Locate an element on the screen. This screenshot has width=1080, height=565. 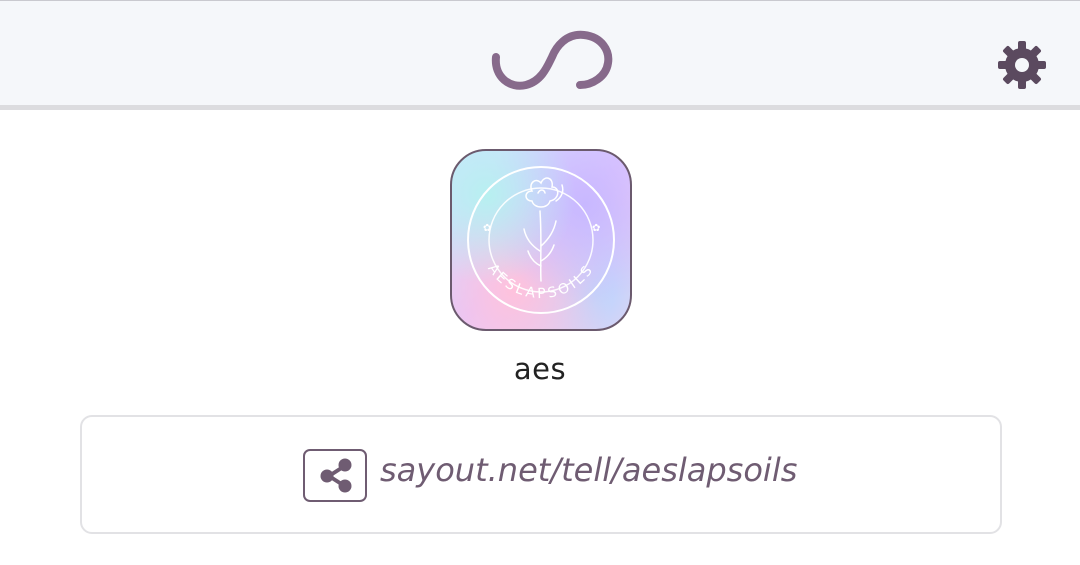
share-button is located at coordinates (335, 475).